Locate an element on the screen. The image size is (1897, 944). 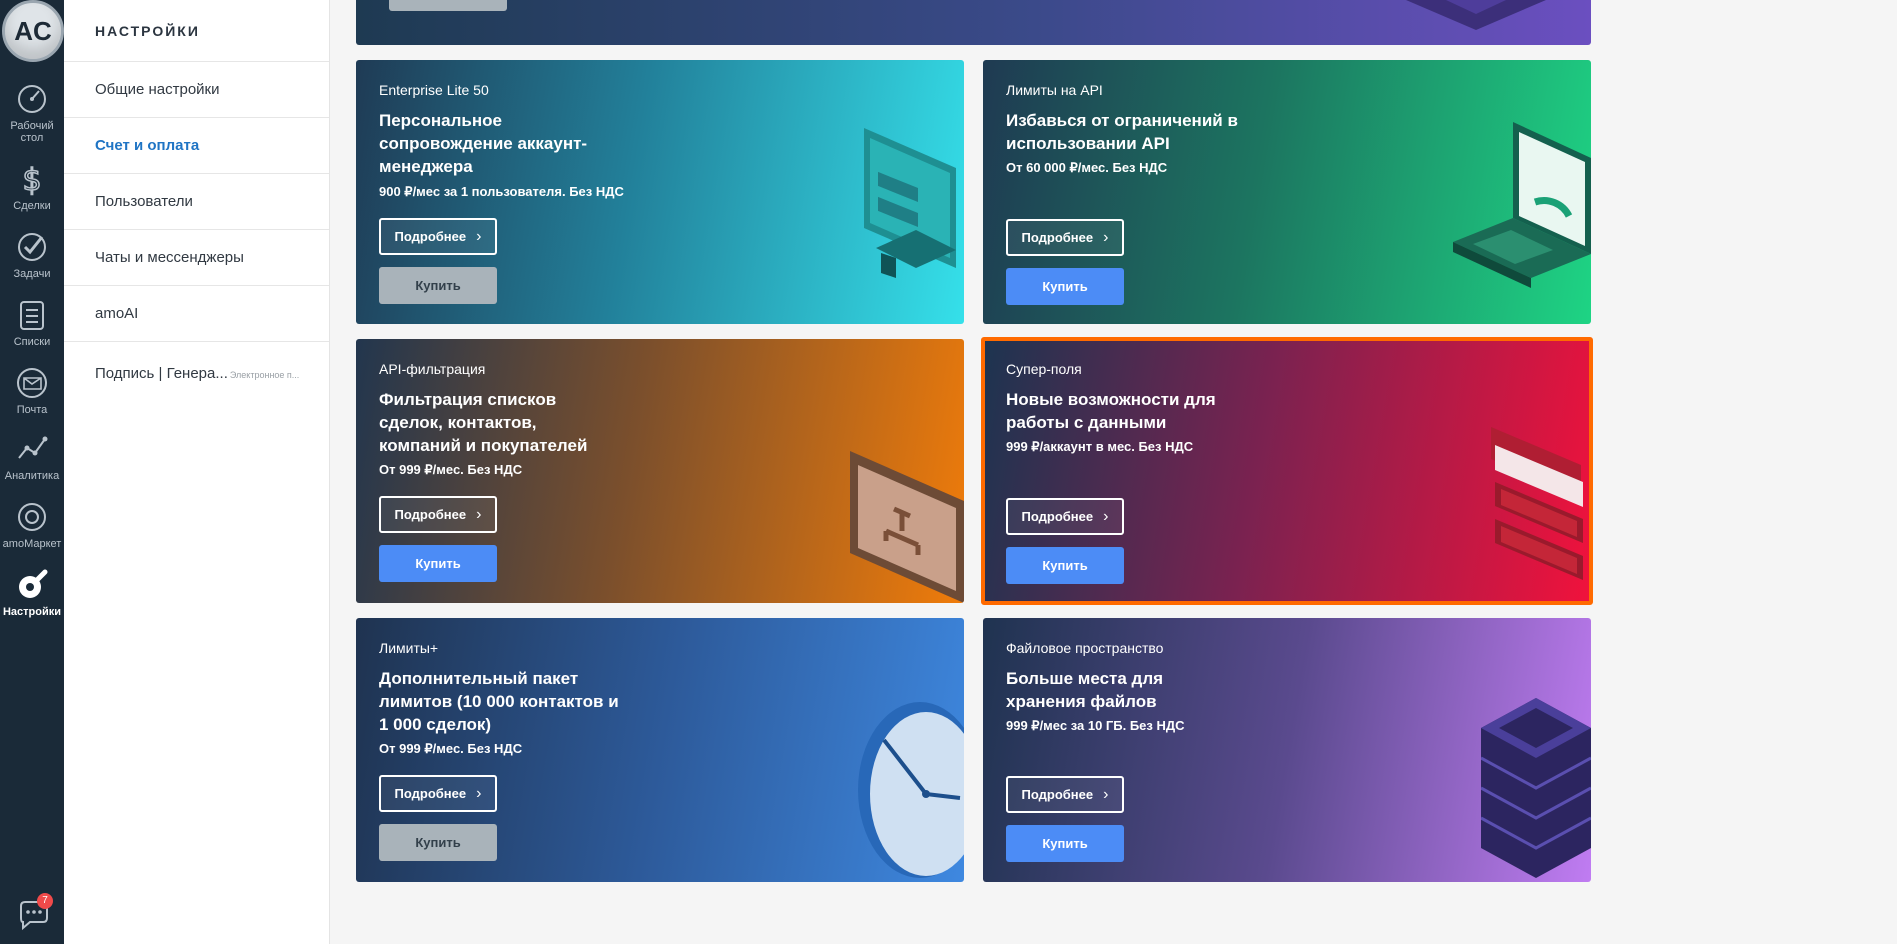
card-top-partial is located at coordinates (973, 22).